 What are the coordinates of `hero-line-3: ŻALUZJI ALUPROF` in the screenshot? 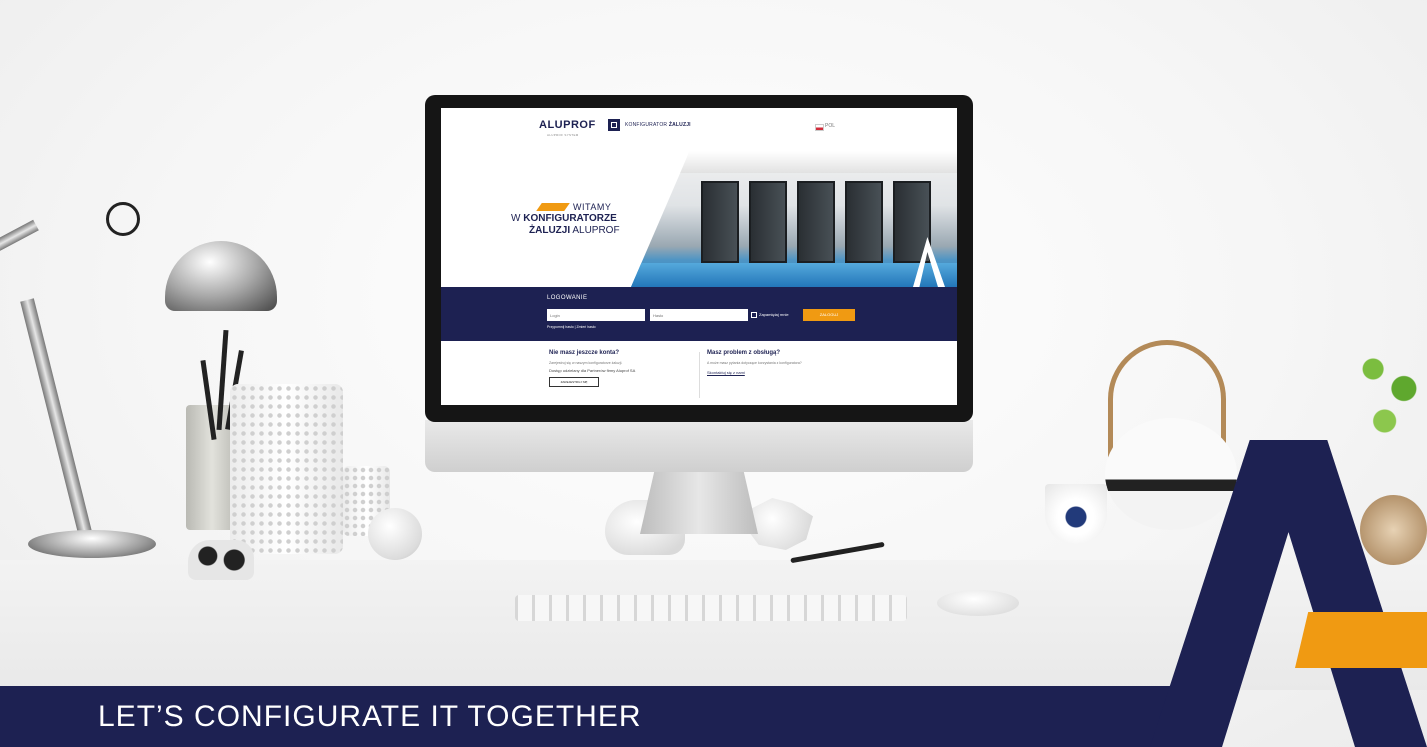 It's located at (574, 230).